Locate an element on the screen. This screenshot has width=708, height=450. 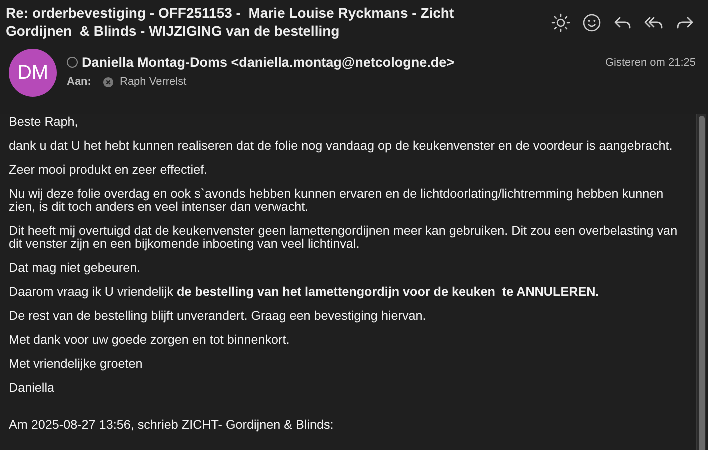
body-paragraph: Daniella is located at coordinates (32, 388).